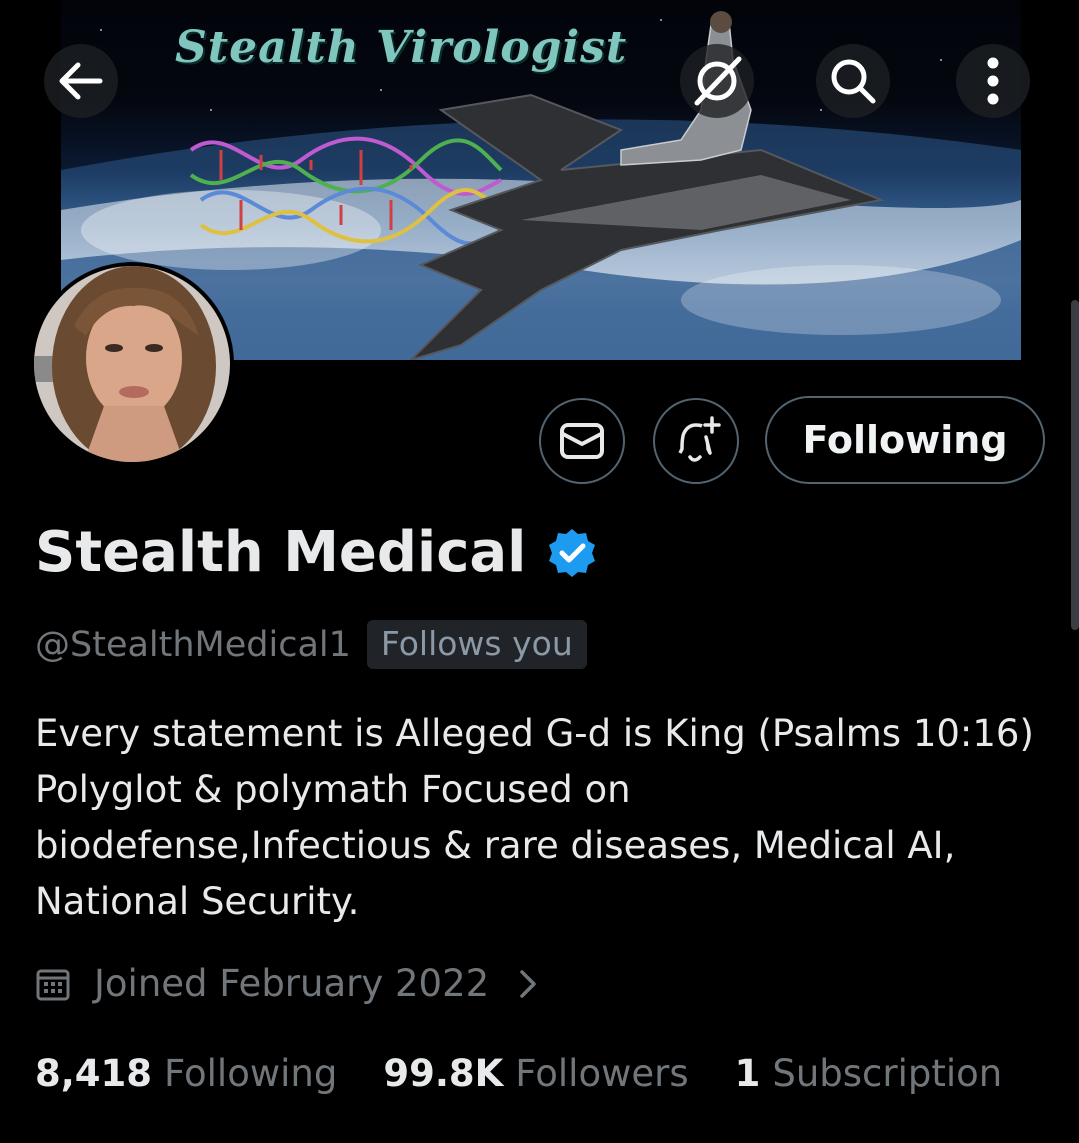  I want to click on subscription-label: Subscription, so click(887, 1073).